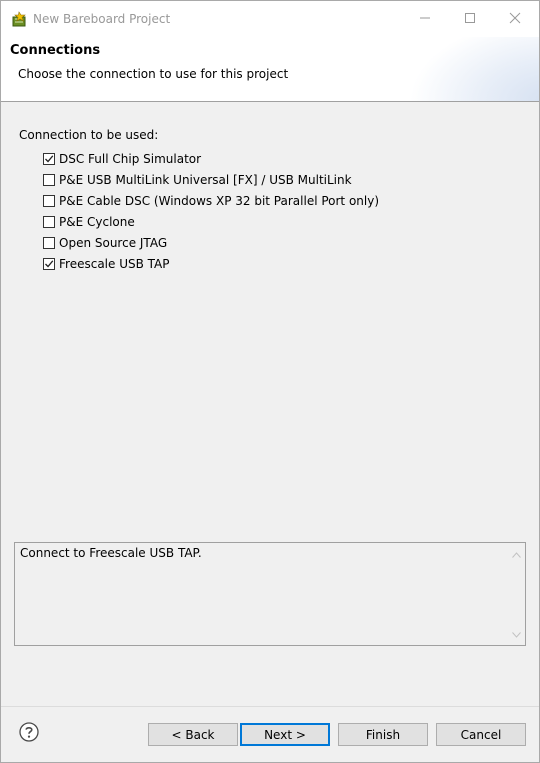  Describe the element at coordinates (55, 50) in the screenshot. I see `page-title: Connections` at that location.